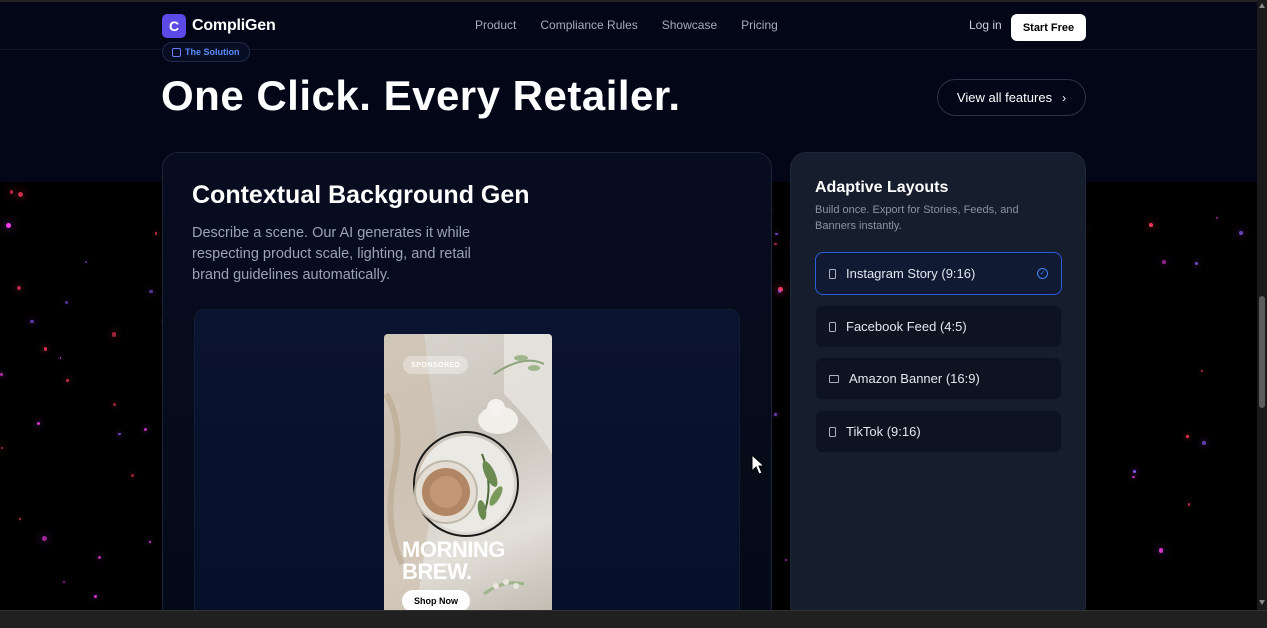 This screenshot has width=1267, height=628. Describe the element at coordinates (911, 273) in the screenshot. I see `layout-option-label: Instagram Story (9:16)` at that location.